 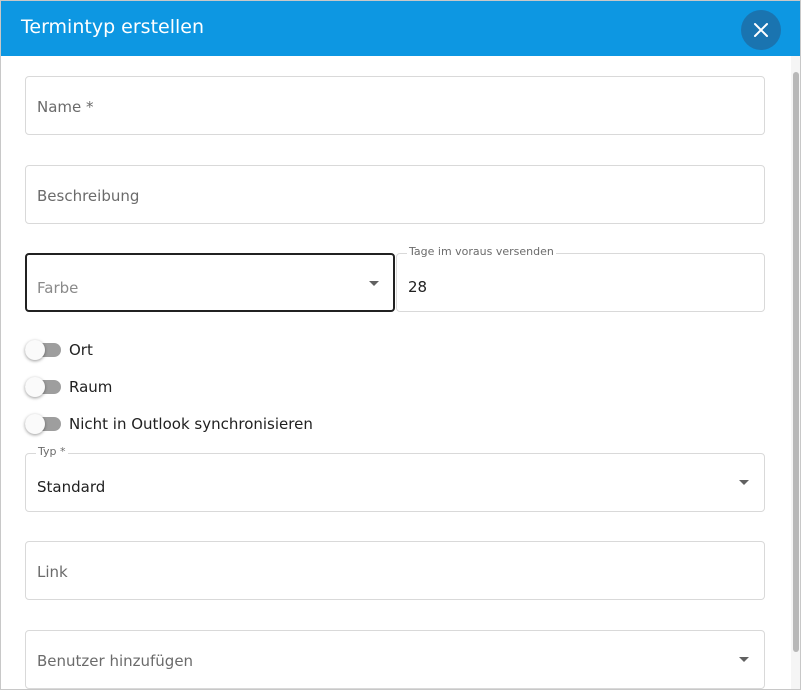 I want to click on raum-toggle, so click(x=43, y=387).